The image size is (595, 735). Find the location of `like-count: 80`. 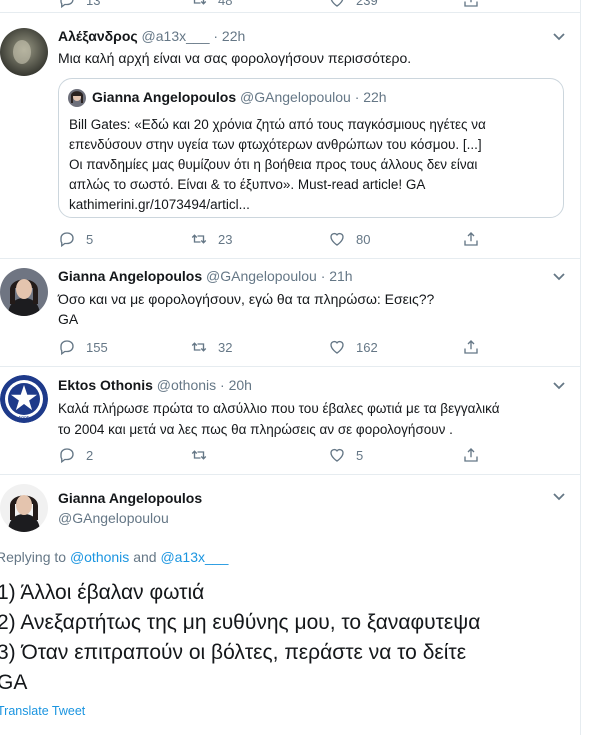

like-count: 80 is located at coordinates (363, 239).